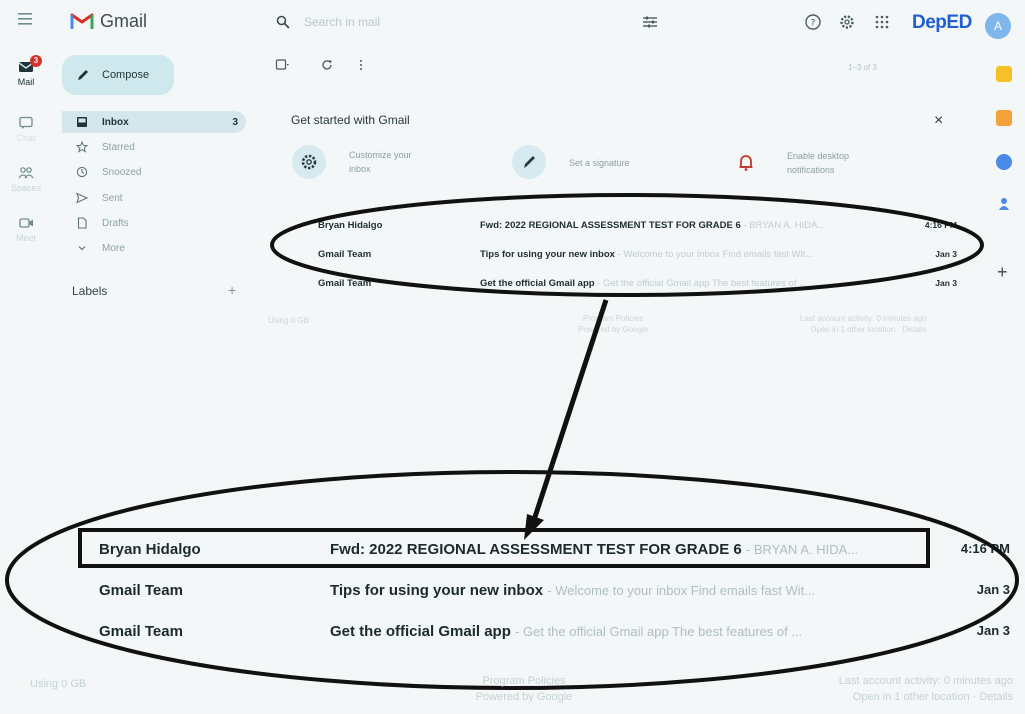 The image size is (1025, 714). What do you see at coordinates (154, 172) in the screenshot?
I see `nav-item-snoozed: Snoozed` at bounding box center [154, 172].